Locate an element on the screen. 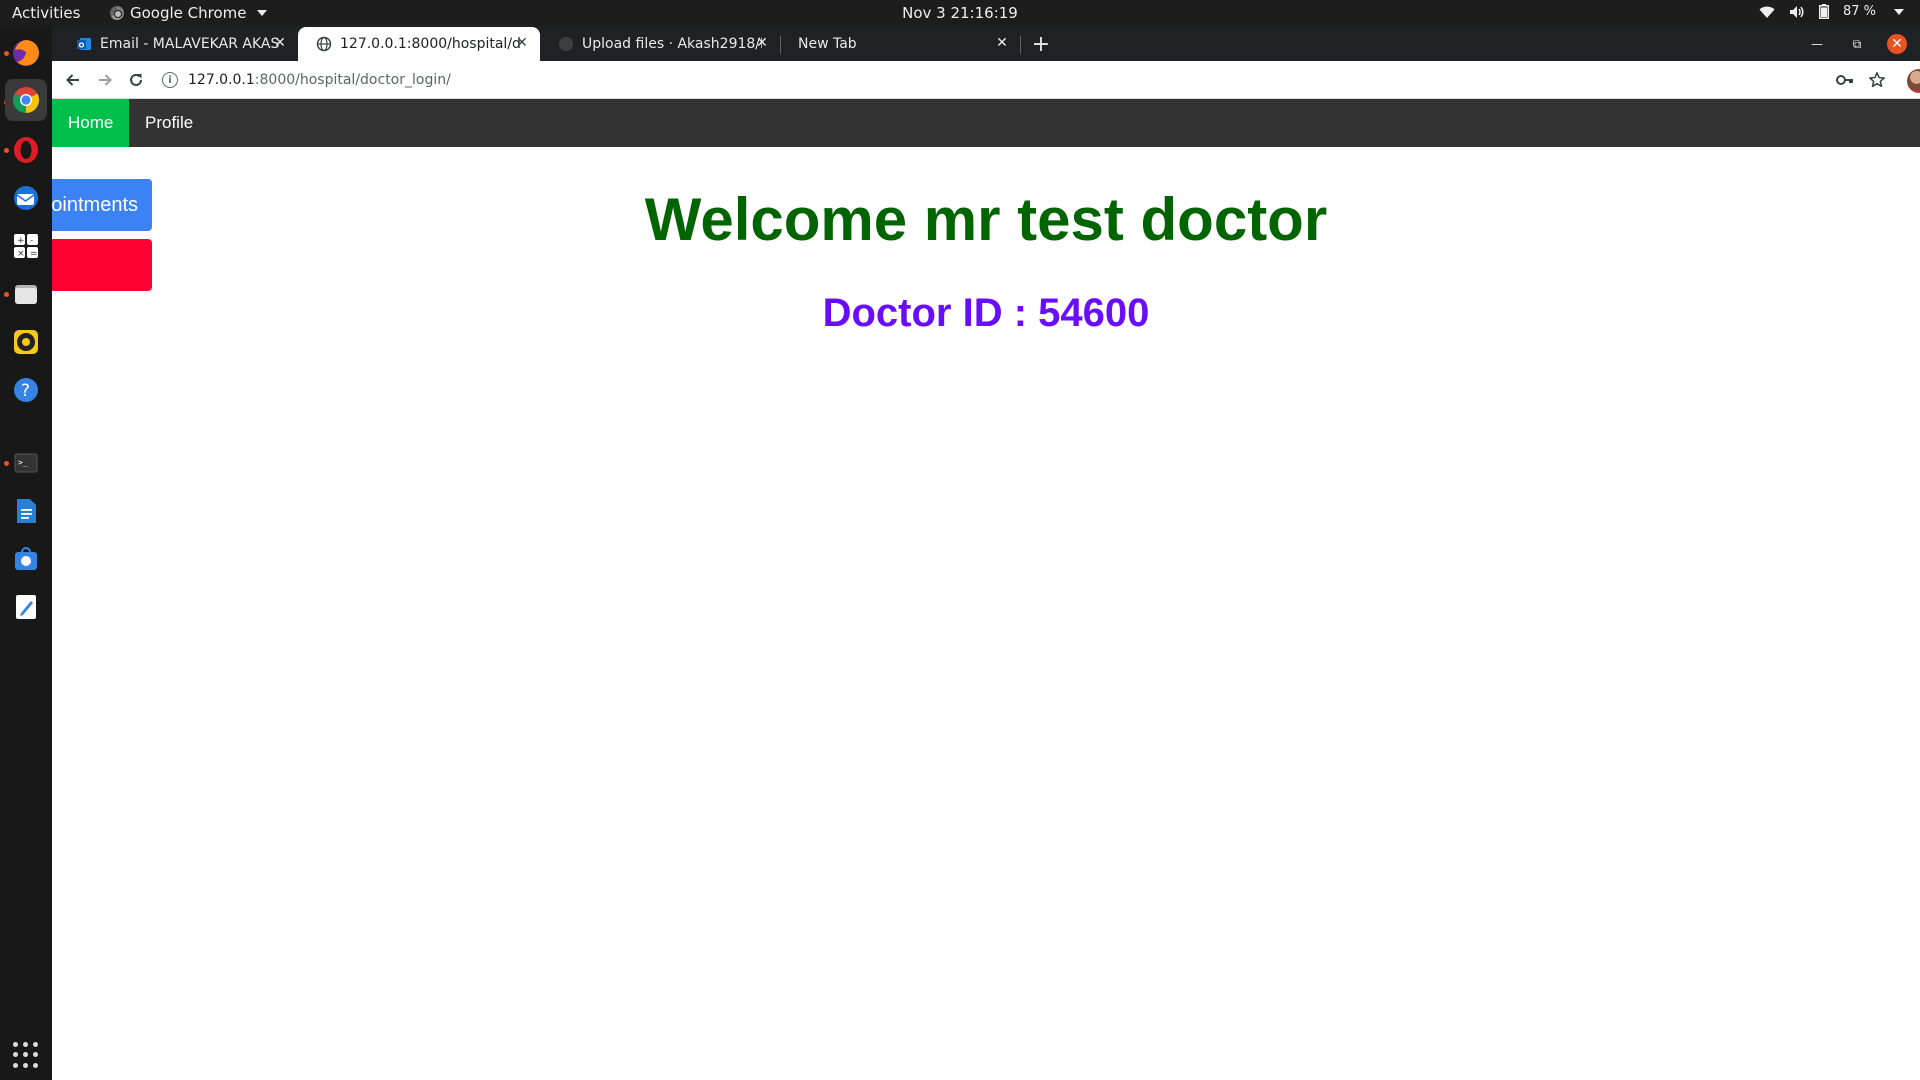 The width and height of the screenshot is (1920, 1080). terminal-icon: >_ is located at coordinates (26, 463).